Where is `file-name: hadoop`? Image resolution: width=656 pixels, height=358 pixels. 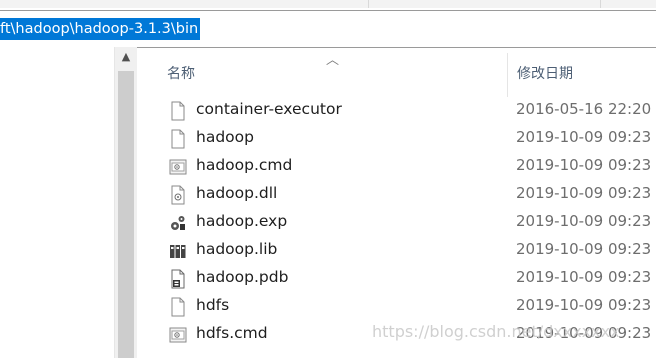
file-name: hadoop is located at coordinates (225, 137).